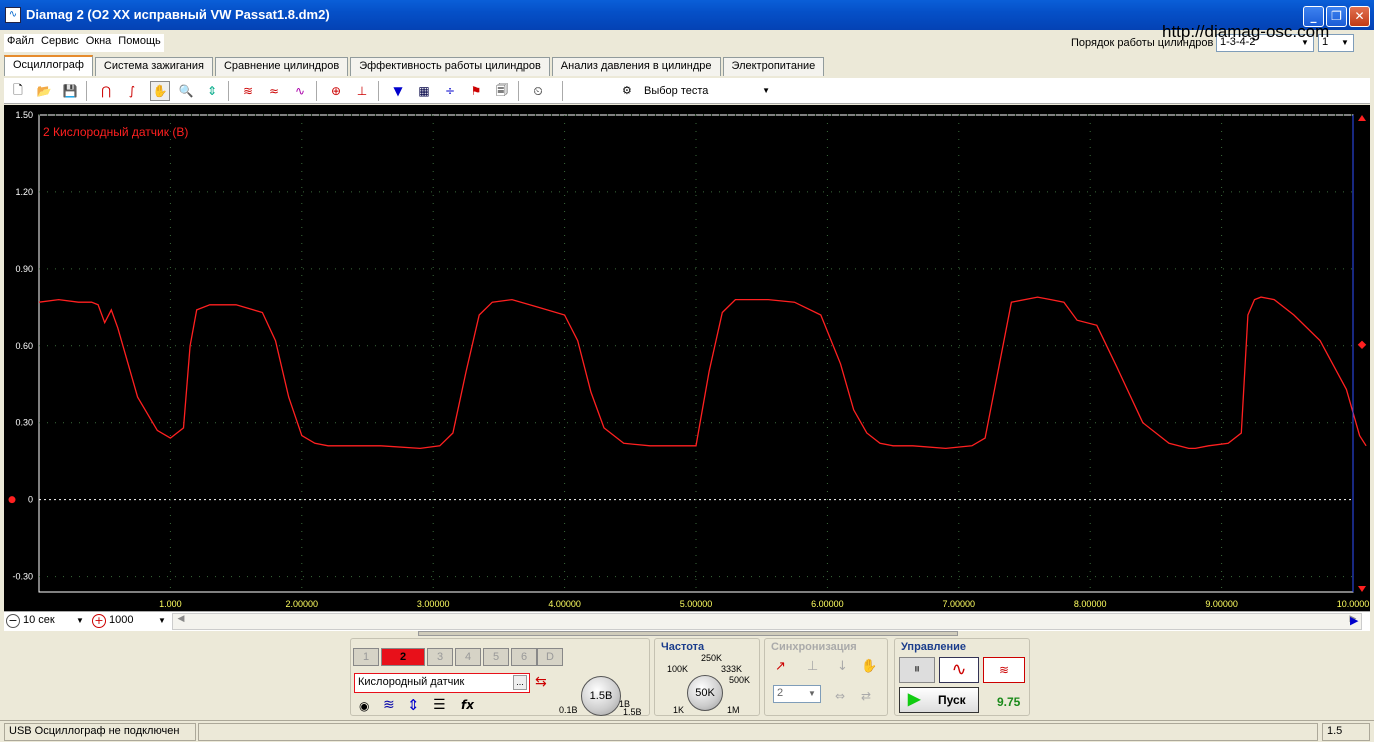  I want to click on tab-cylinder-efficiency: Эффективность работы цилиндров, so click(450, 66).